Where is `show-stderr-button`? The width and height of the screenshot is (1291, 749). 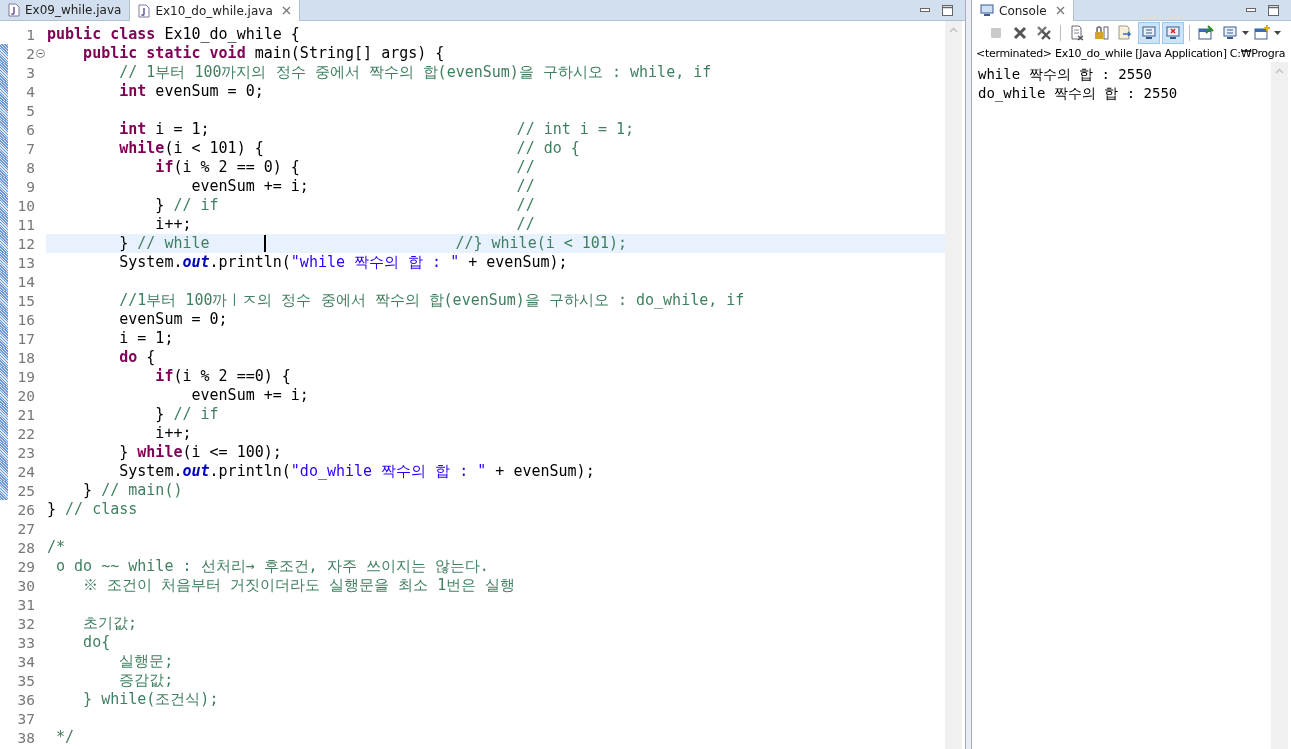 show-stderr-button is located at coordinates (1173, 33).